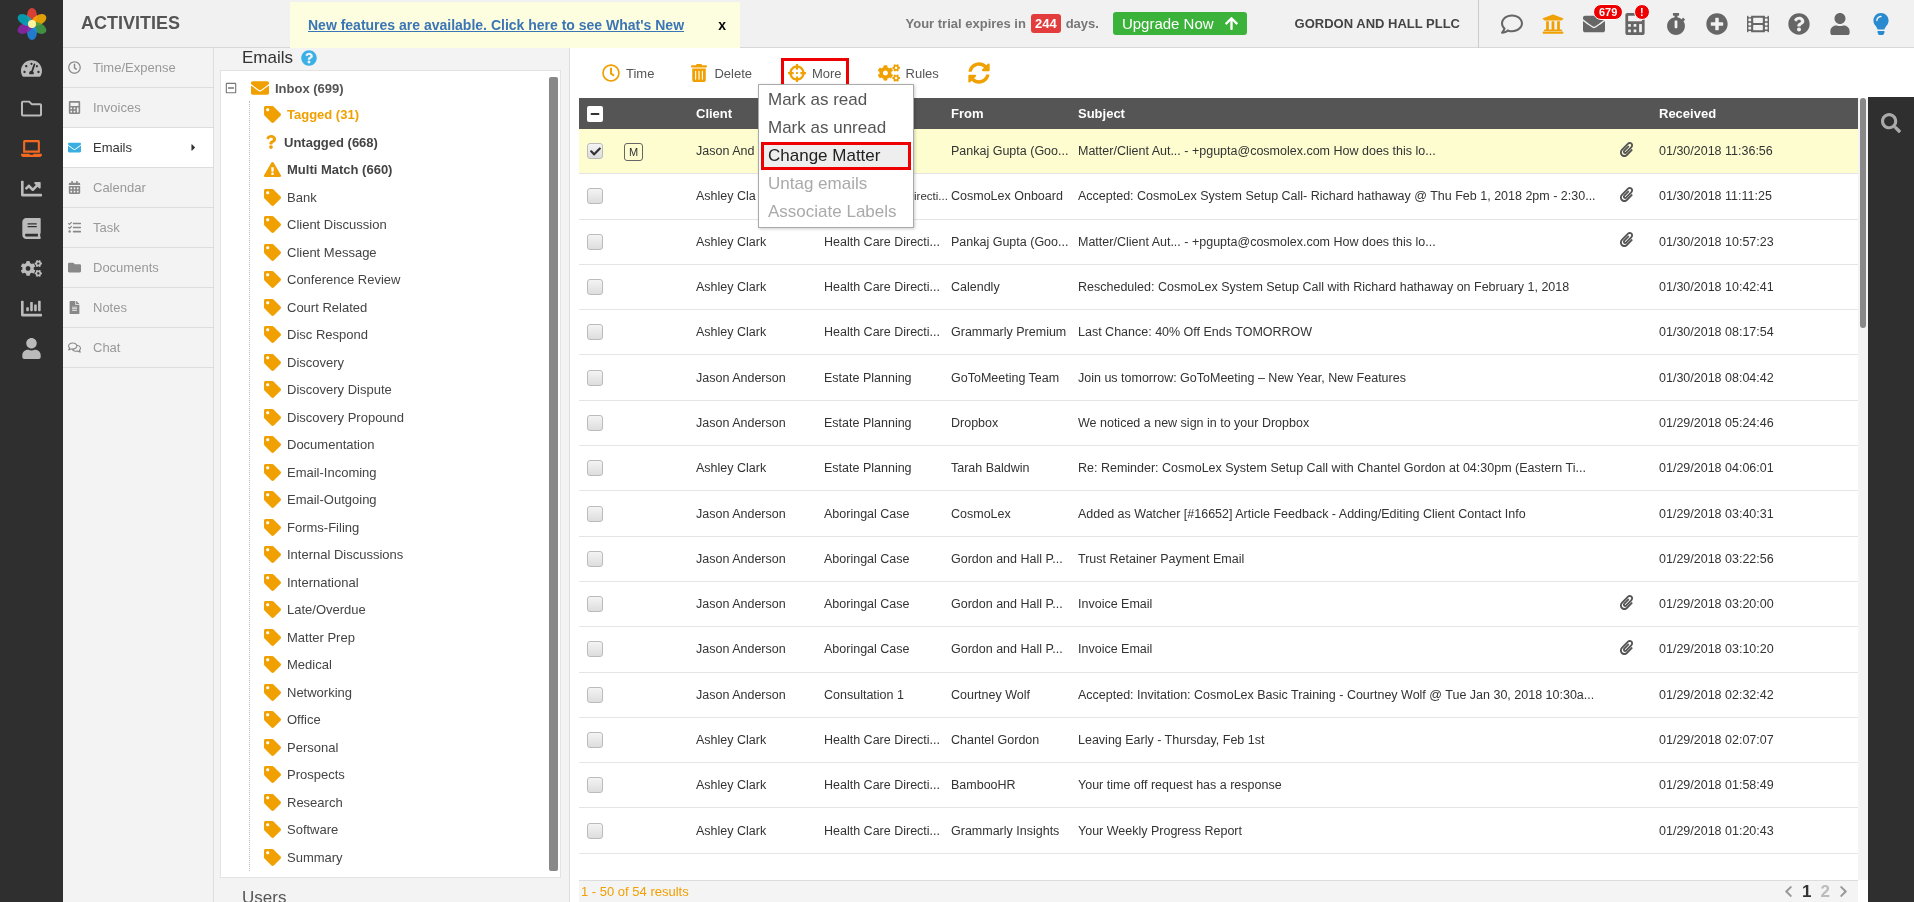 This screenshot has width=1914, height=902. Describe the element at coordinates (836, 156) in the screenshot. I see `menu-item: Change Matter` at that location.